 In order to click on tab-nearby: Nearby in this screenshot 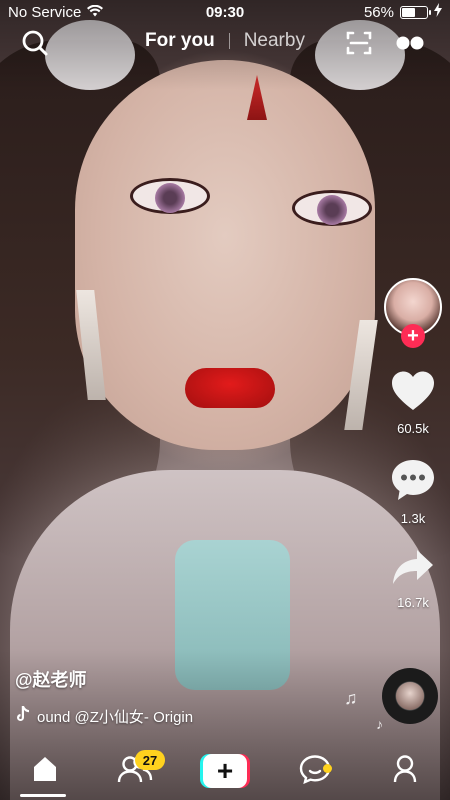, I will do `click(274, 41)`.